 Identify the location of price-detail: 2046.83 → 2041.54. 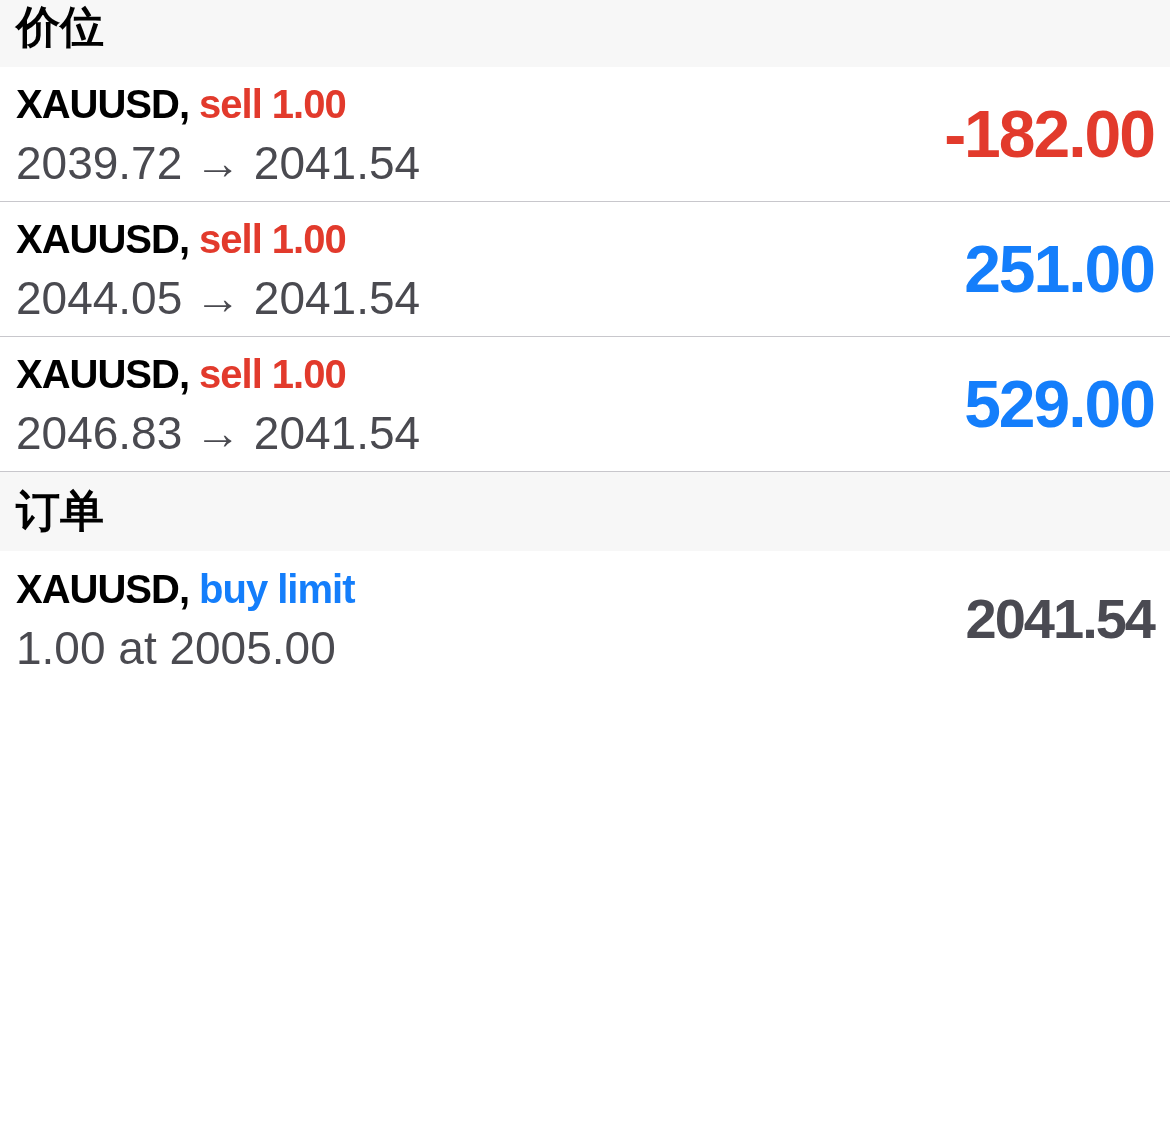
(218, 433).